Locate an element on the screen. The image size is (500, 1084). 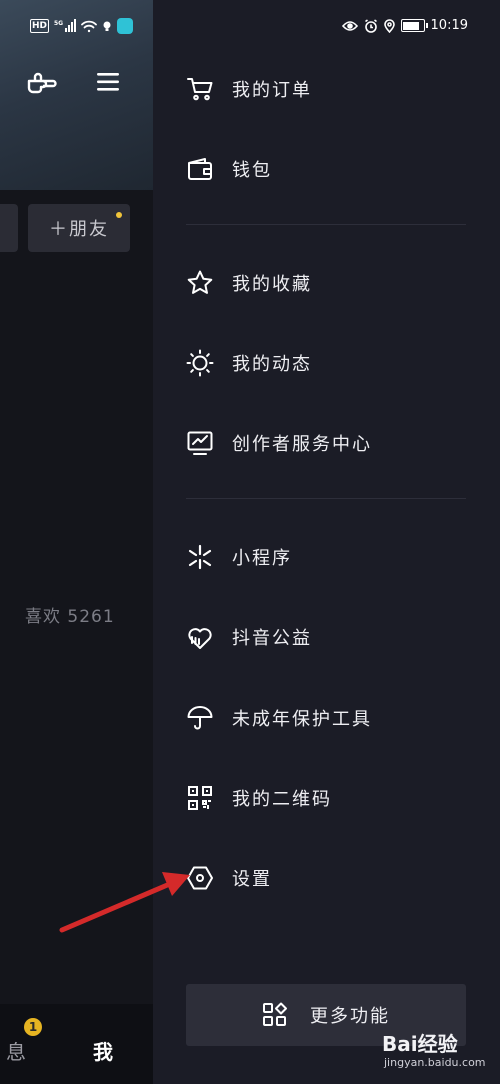
star-icon is located at coordinates (200, 283).